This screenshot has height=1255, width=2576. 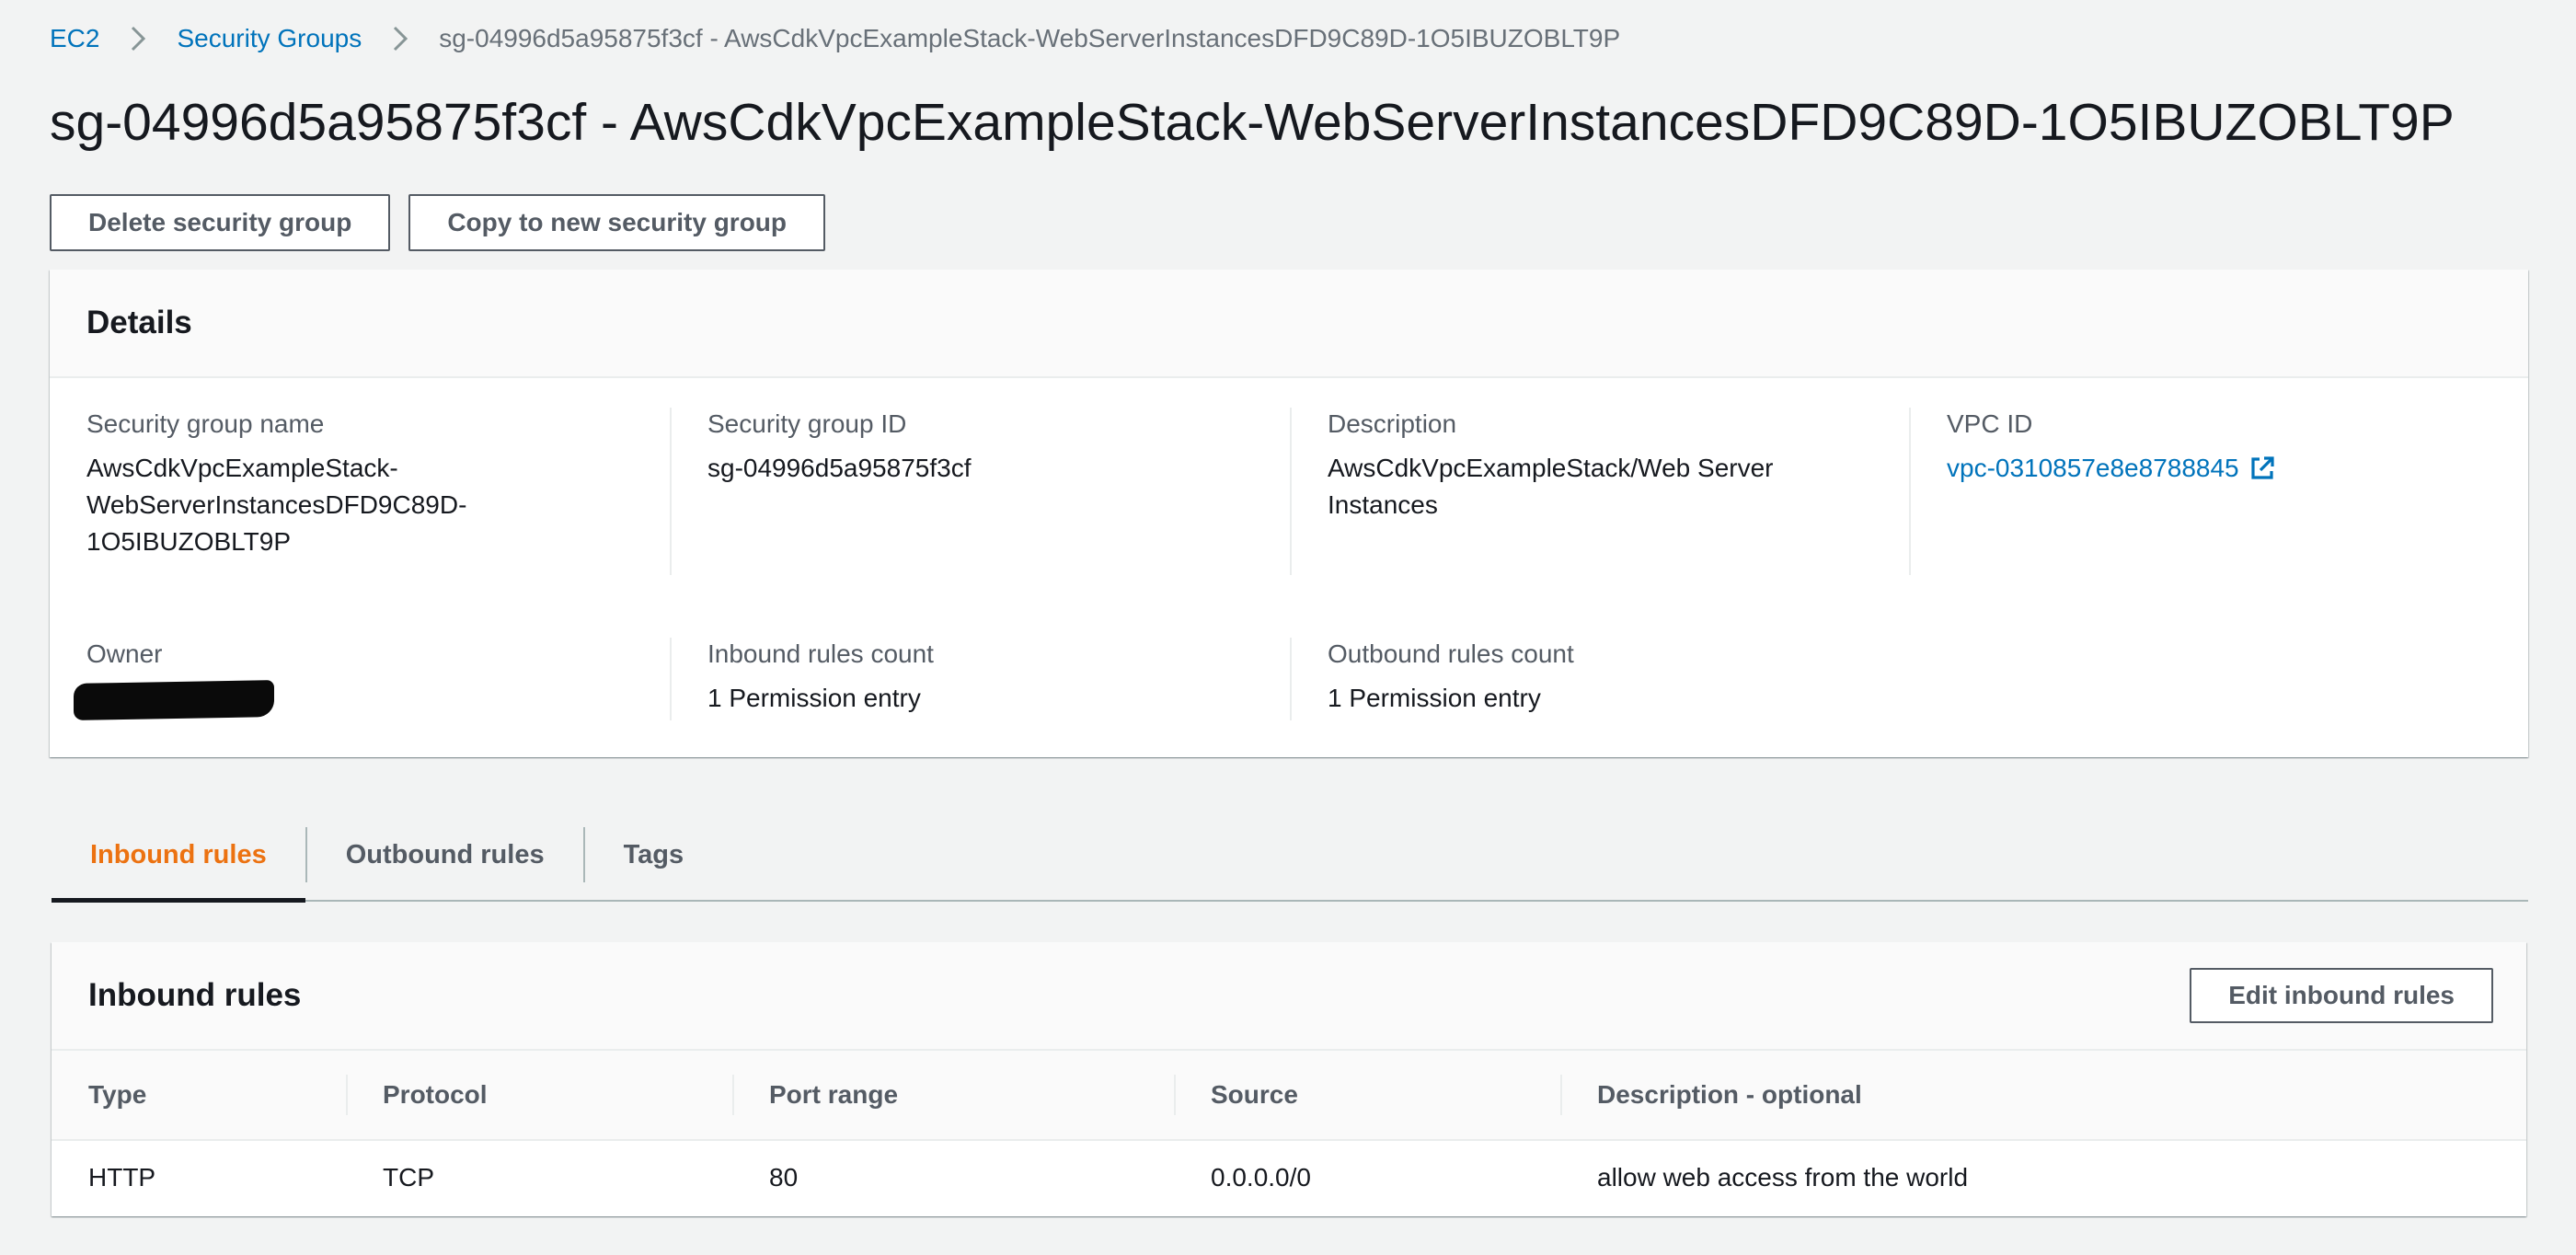 I want to click on cell-port-range: 80, so click(x=784, y=1177).